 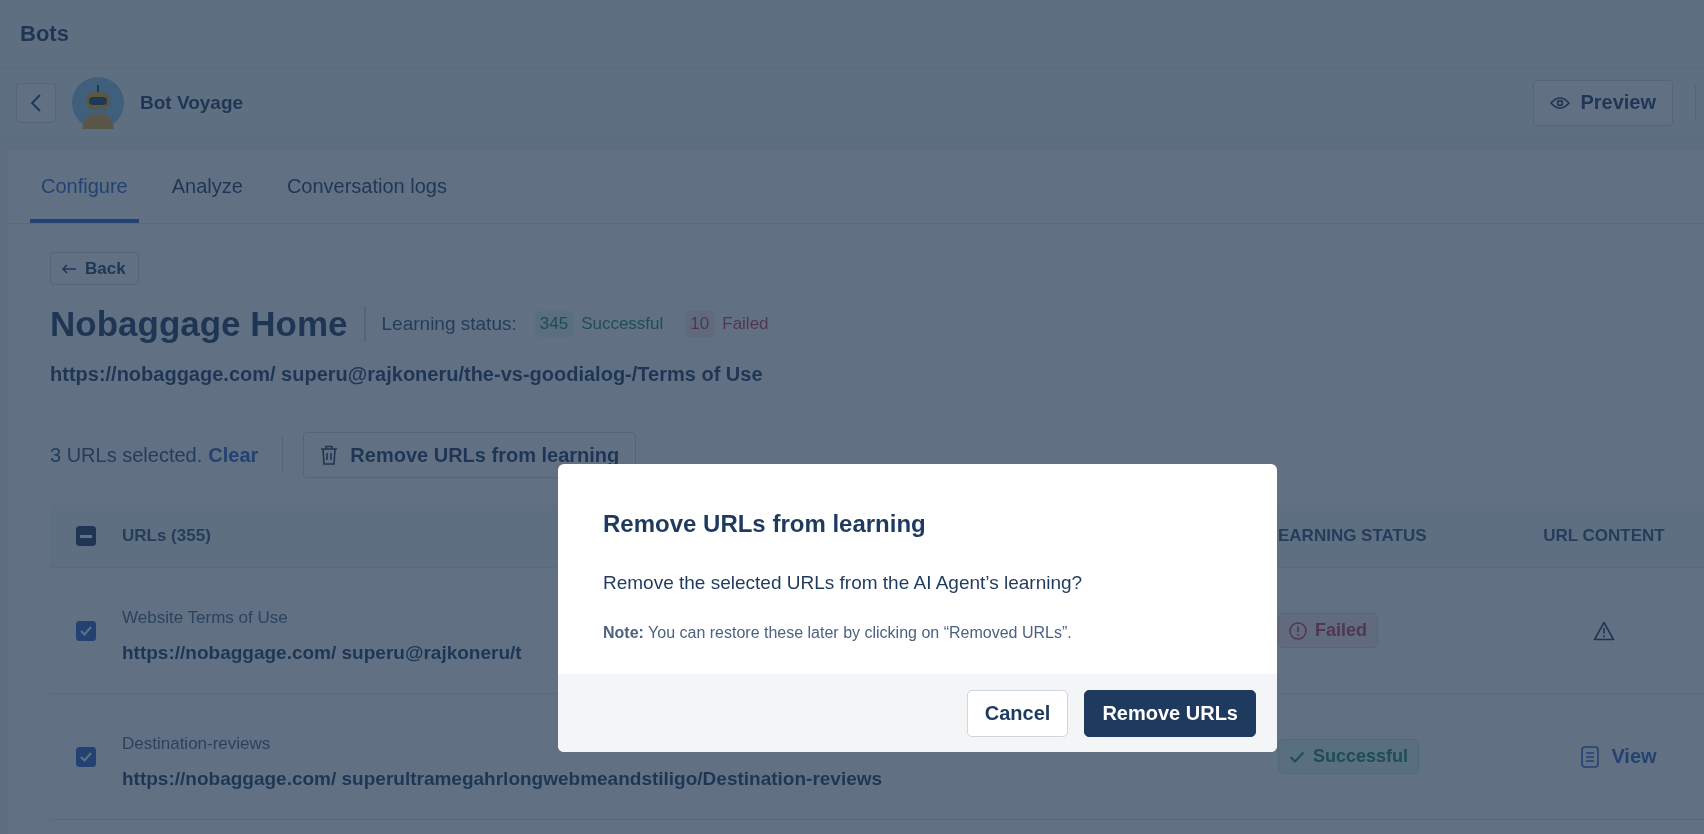 I want to click on learning-status-label: Learning status:, so click(x=449, y=324).